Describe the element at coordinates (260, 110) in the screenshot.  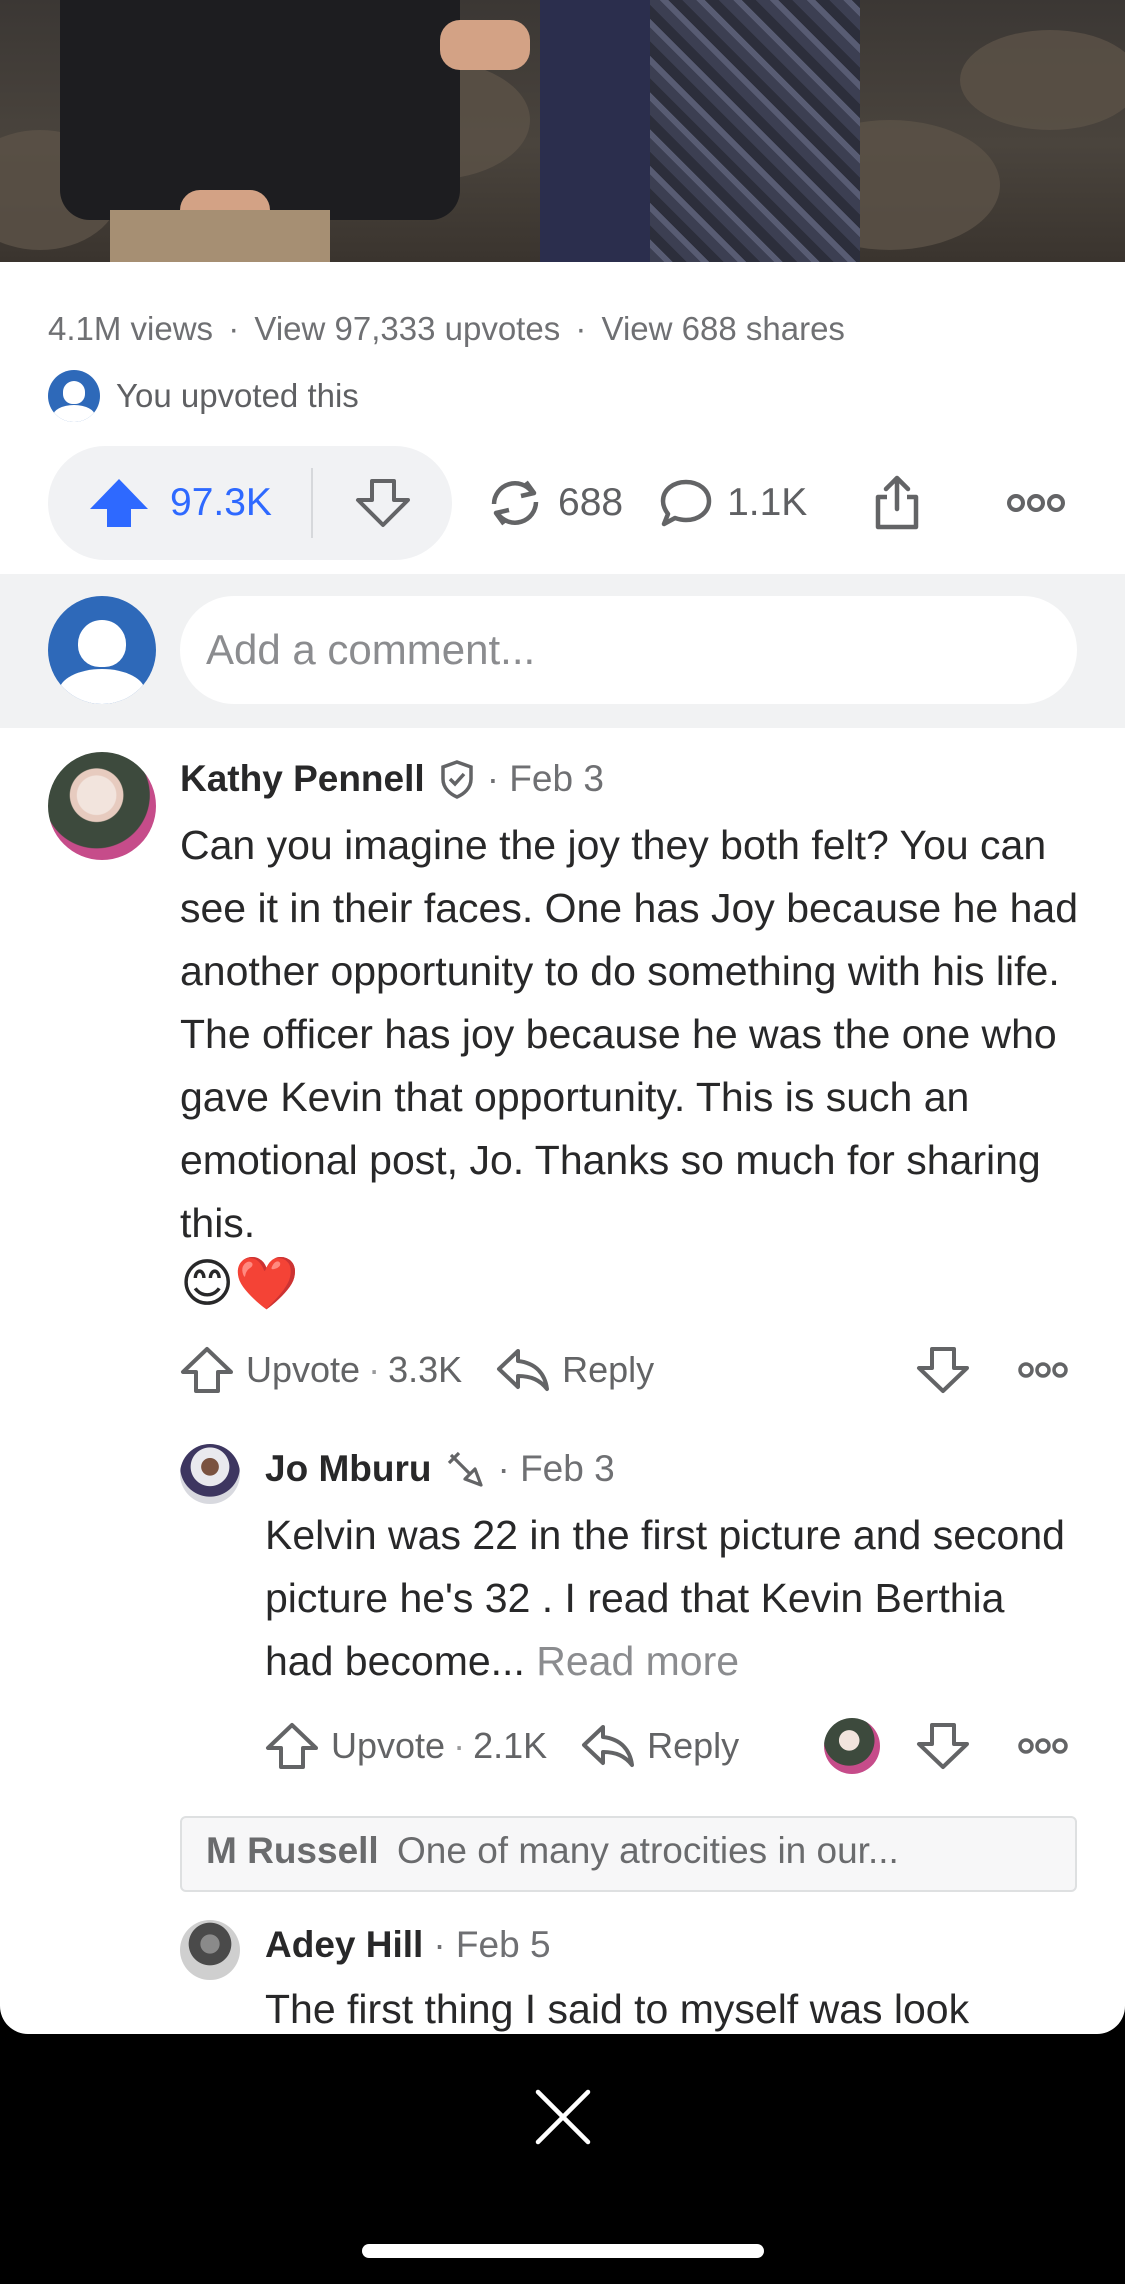
I see `photo-jacket` at that location.